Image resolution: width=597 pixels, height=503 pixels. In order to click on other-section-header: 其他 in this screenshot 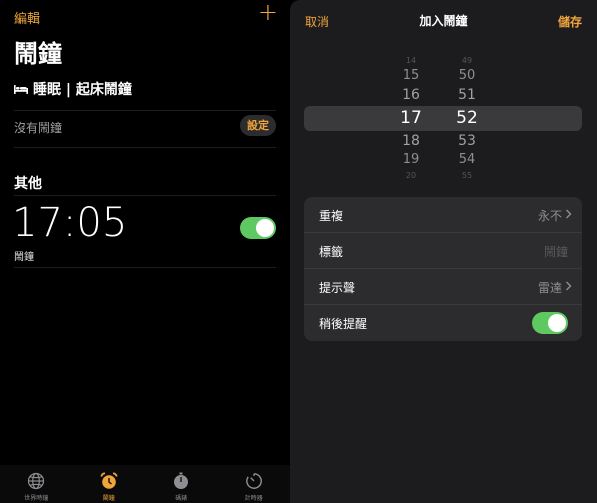, I will do `click(28, 184)`.